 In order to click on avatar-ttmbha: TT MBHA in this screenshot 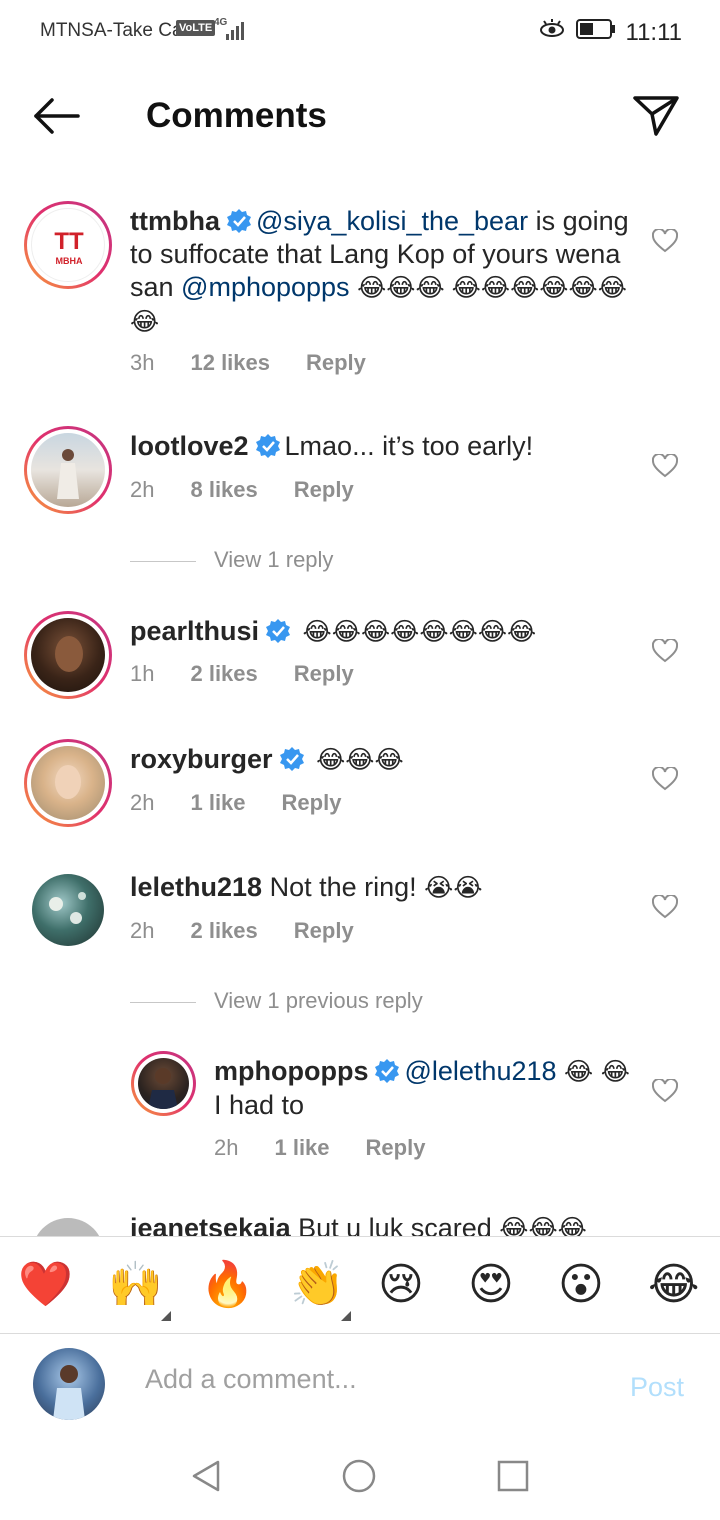, I will do `click(68, 245)`.